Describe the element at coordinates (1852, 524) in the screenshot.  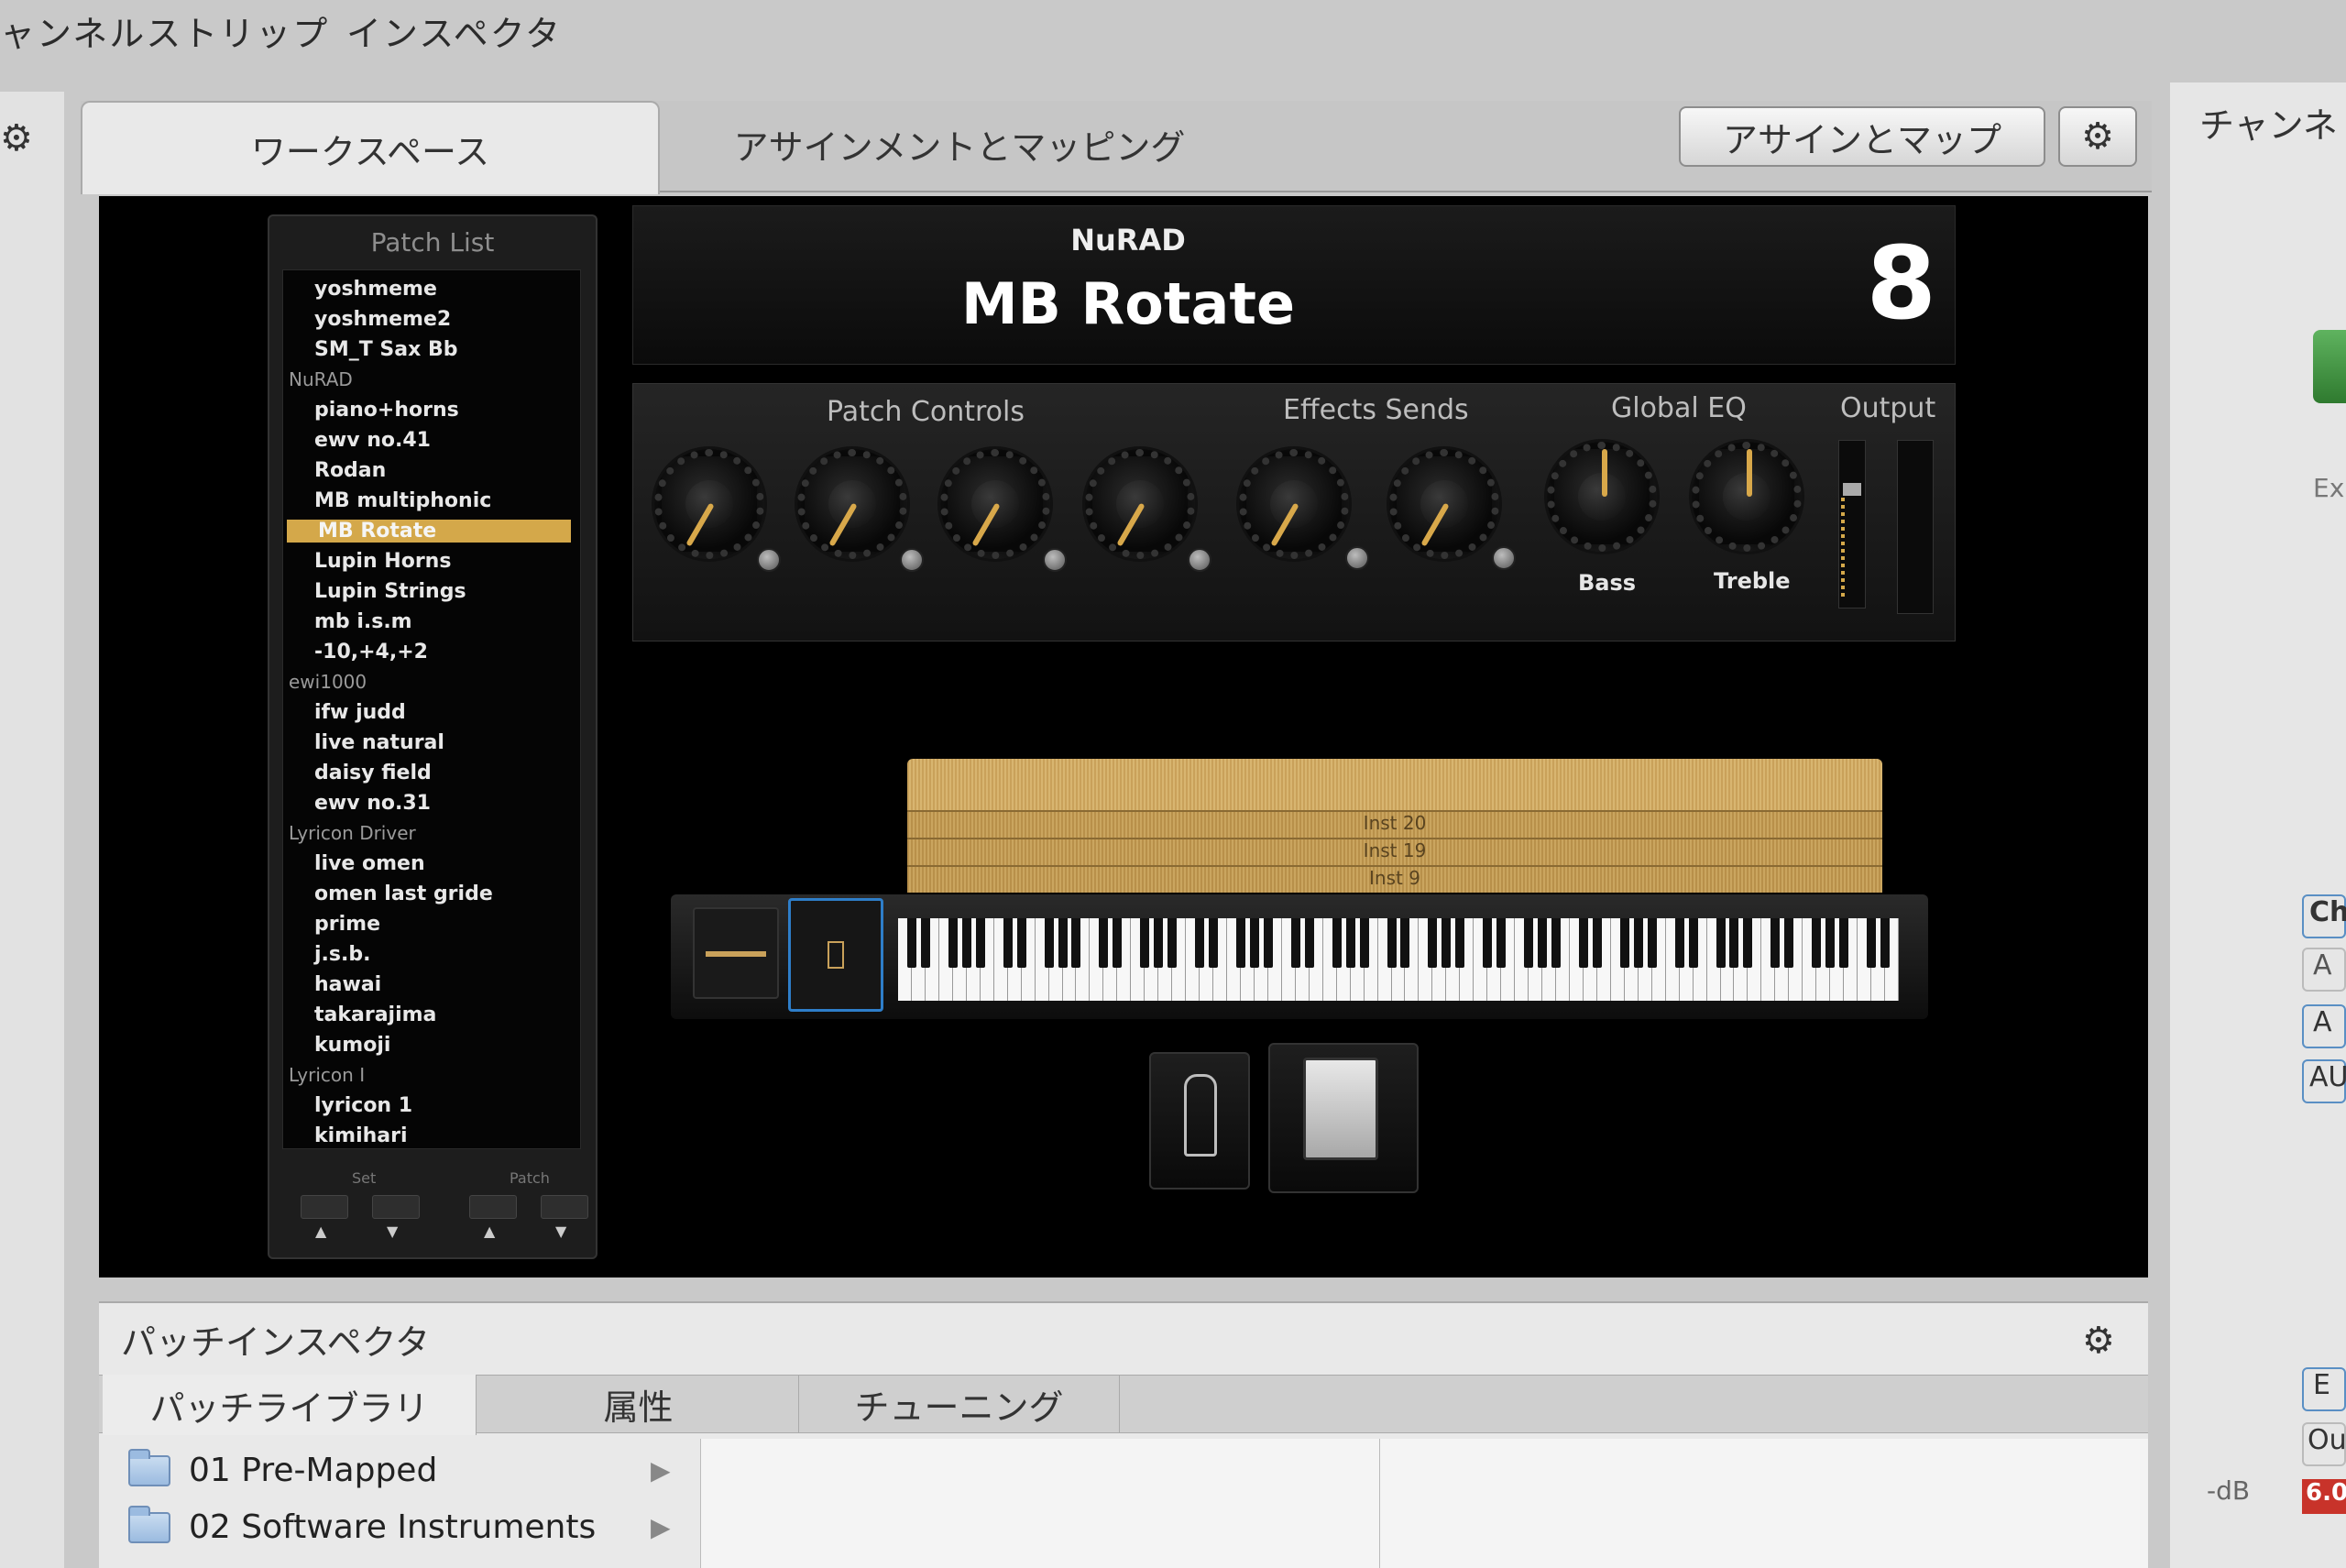
I see `output-fader` at that location.